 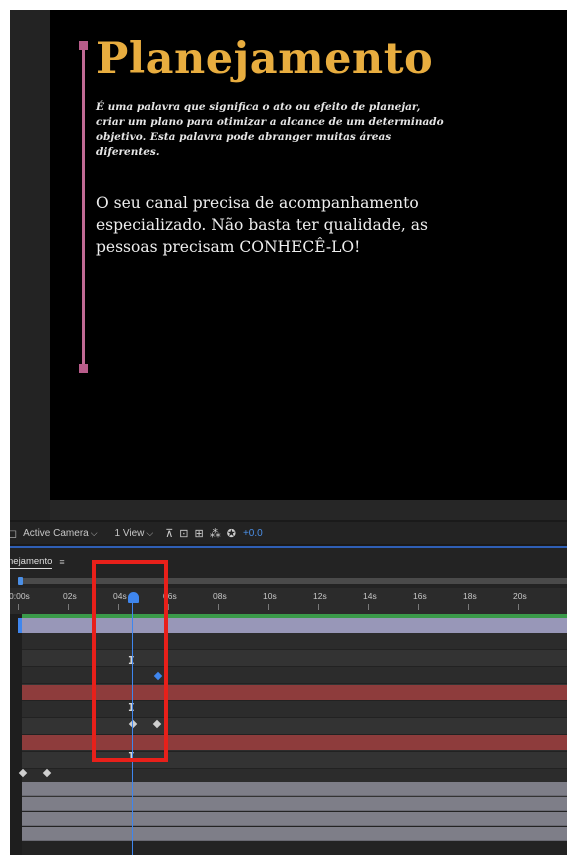 What do you see at coordinates (56, 533) in the screenshot?
I see `camera-select-label: Active Camera` at bounding box center [56, 533].